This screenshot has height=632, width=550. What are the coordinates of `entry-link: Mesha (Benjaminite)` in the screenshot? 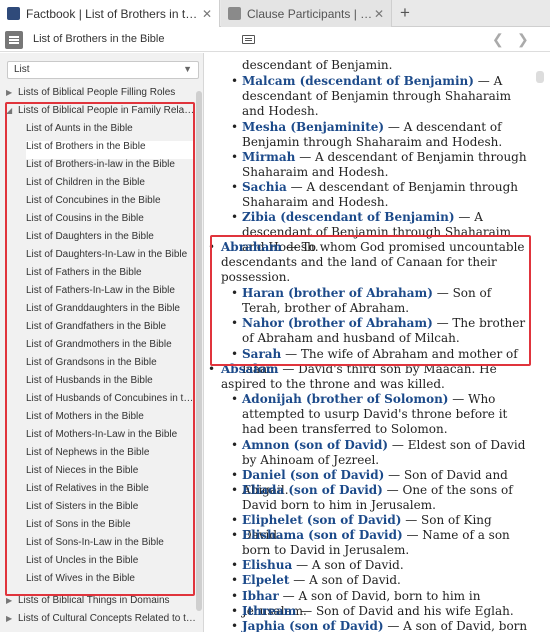 It's located at (313, 127).